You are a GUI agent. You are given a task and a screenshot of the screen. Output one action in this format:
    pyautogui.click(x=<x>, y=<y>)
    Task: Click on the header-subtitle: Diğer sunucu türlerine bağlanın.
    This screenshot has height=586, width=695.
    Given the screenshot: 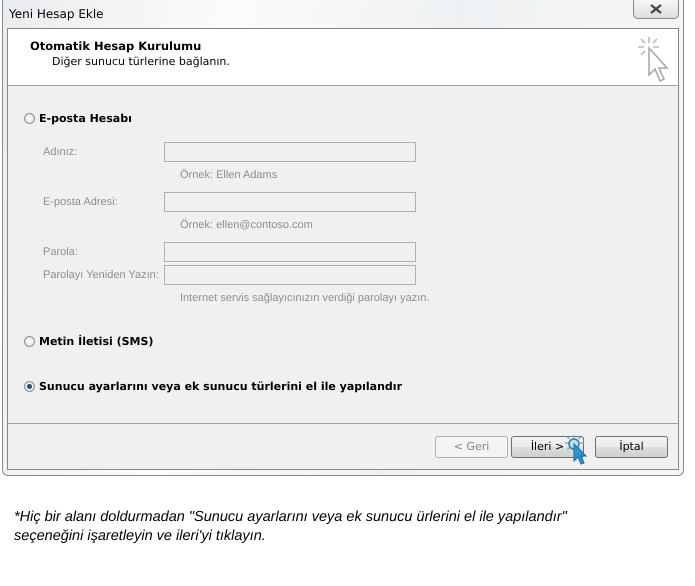 What is the action you would take?
    pyautogui.click(x=140, y=61)
    